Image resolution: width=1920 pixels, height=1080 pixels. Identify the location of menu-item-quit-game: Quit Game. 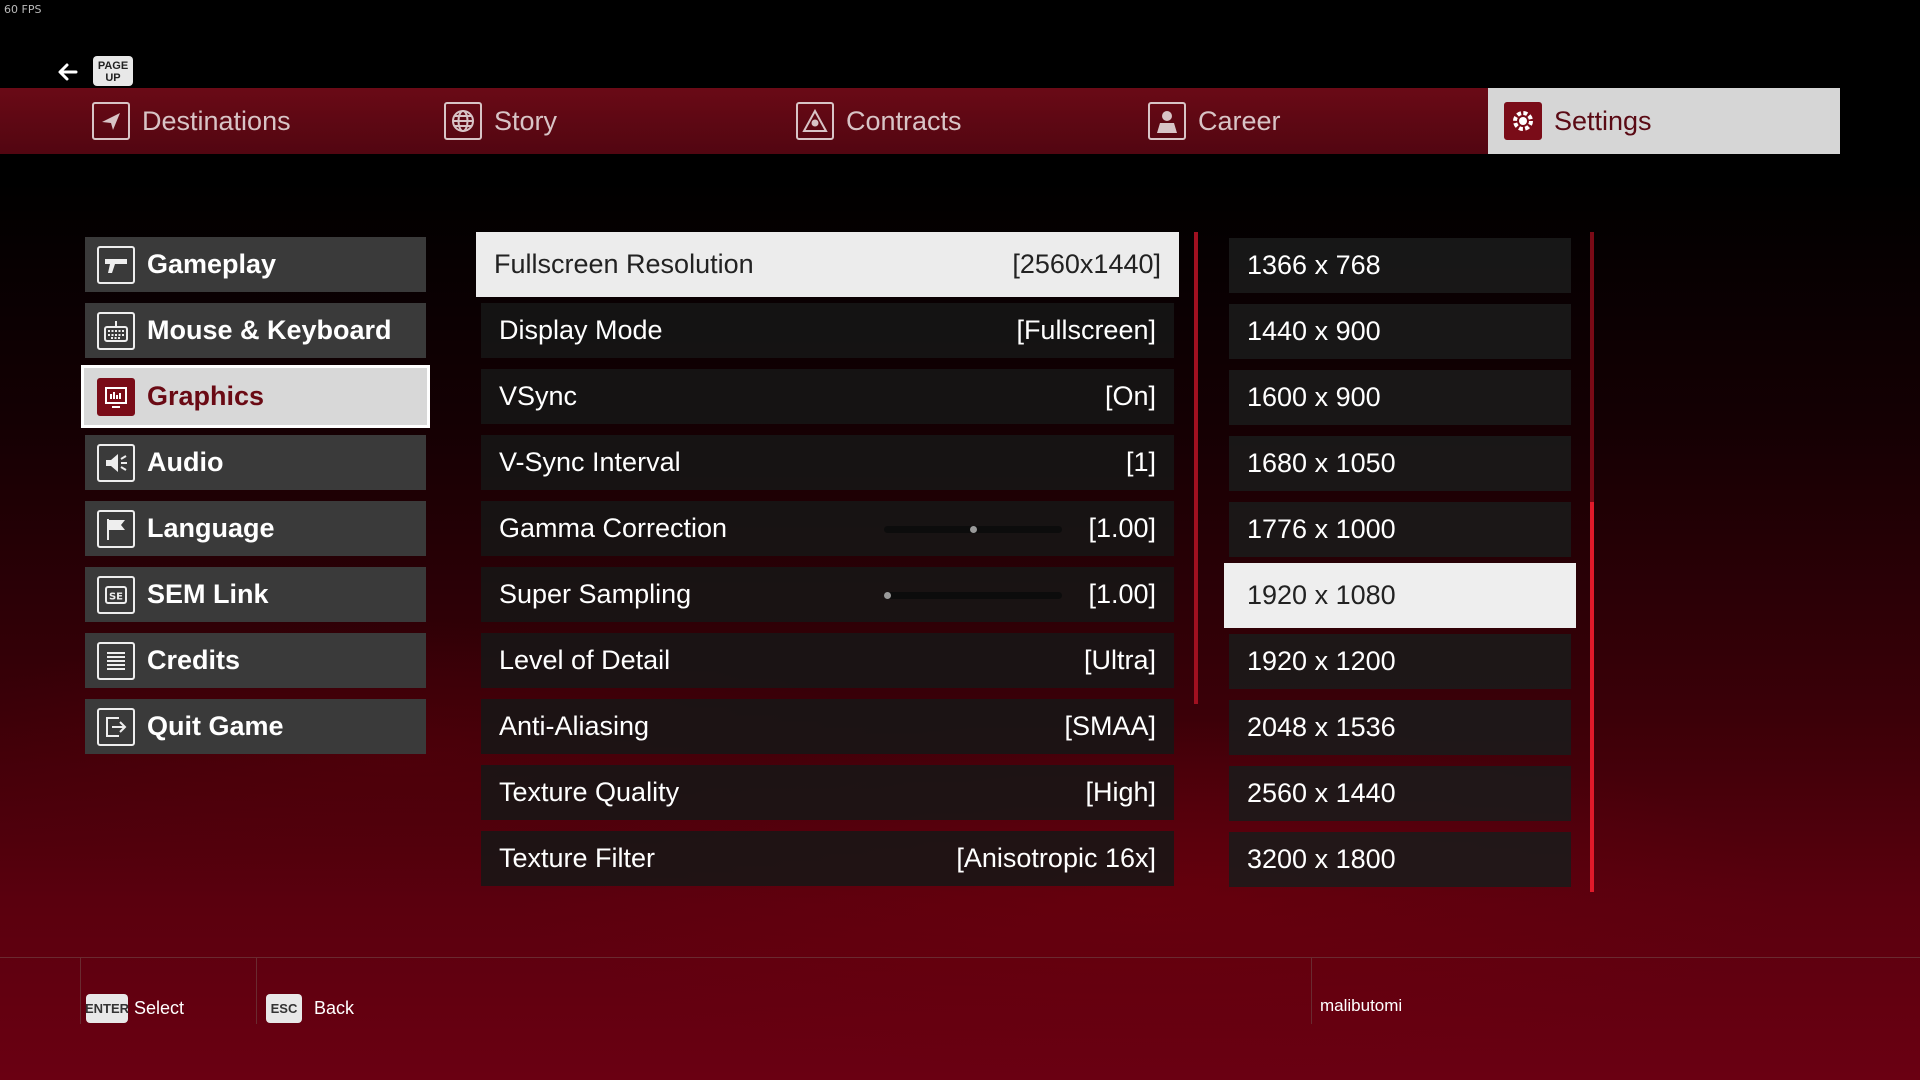
(255, 726).